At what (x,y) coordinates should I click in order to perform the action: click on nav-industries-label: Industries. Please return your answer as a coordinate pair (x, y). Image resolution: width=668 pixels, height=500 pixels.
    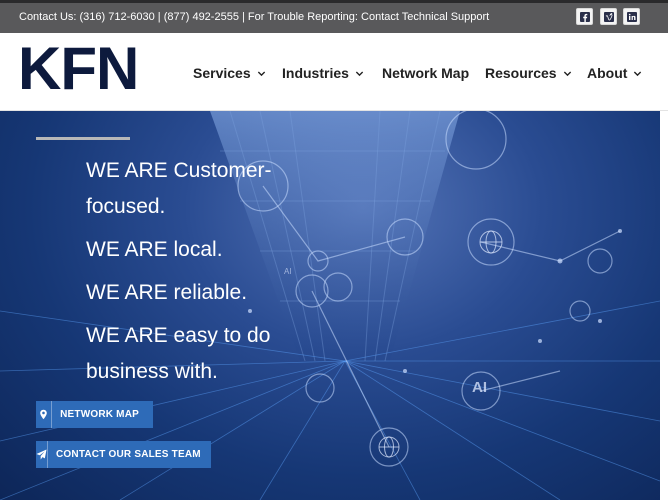
    Looking at the image, I should click on (315, 73).